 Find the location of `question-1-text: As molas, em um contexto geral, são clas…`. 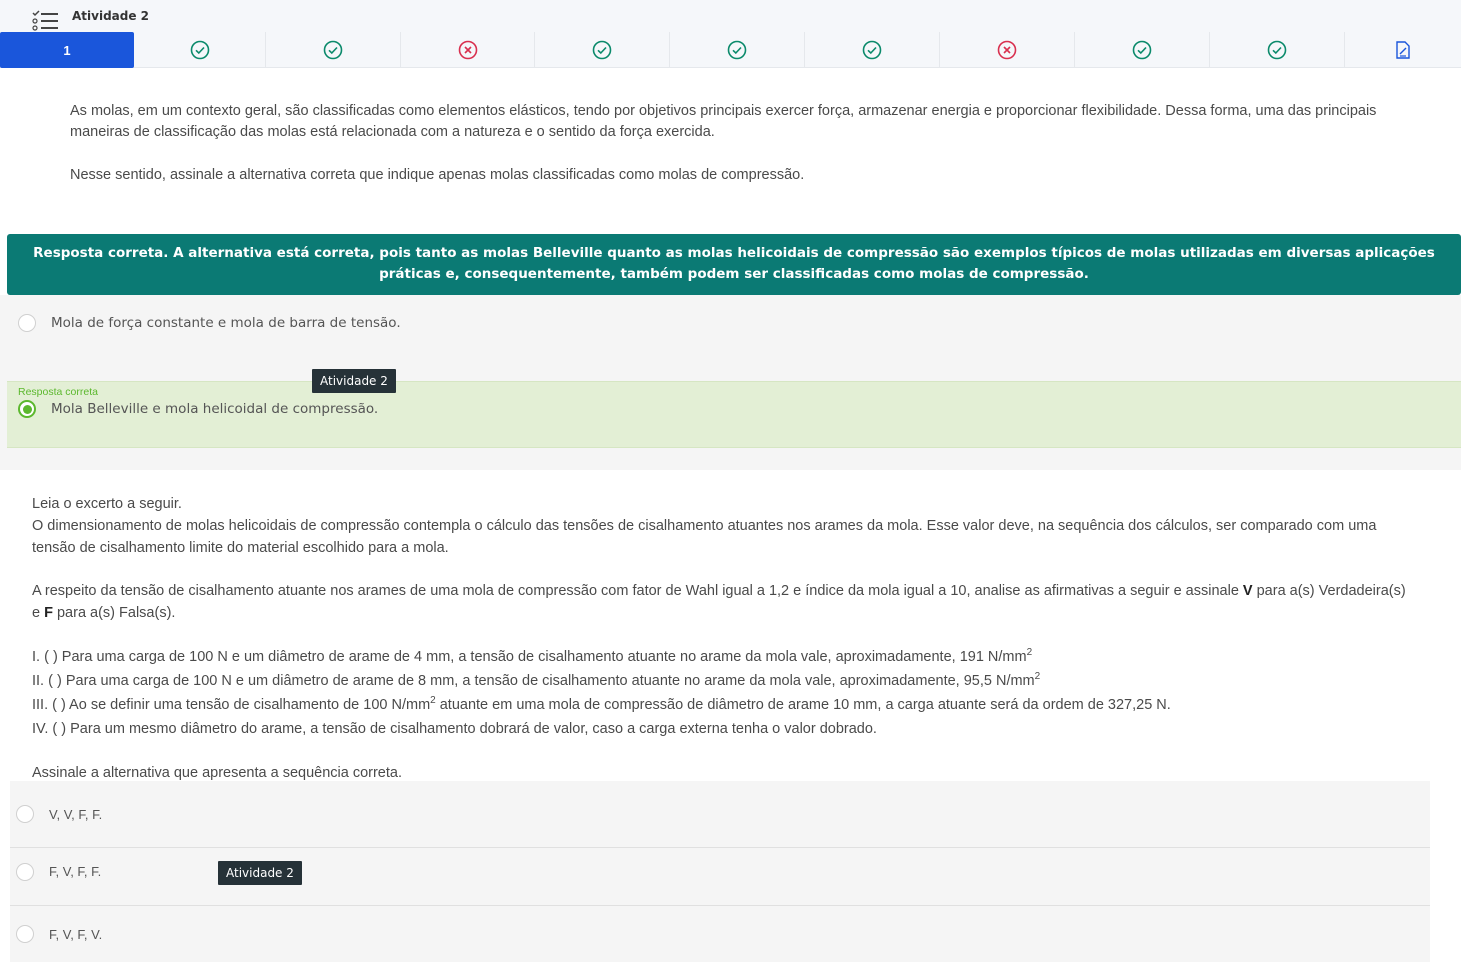

question-1-text: As molas, em um contexto geral, são clas… is located at coordinates (740, 154).